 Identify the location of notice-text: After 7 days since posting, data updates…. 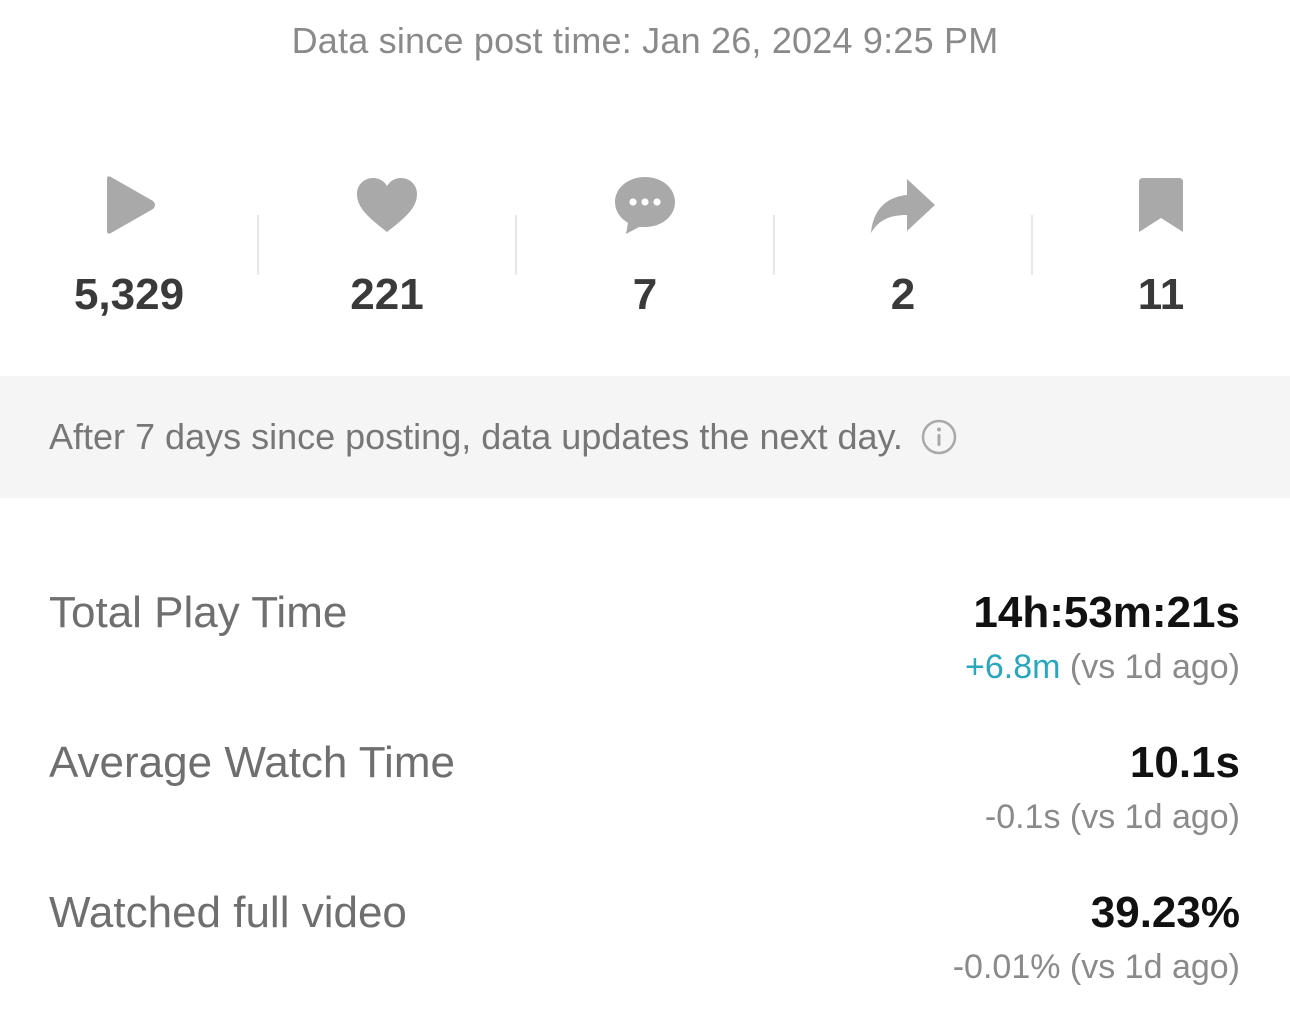
(476, 436).